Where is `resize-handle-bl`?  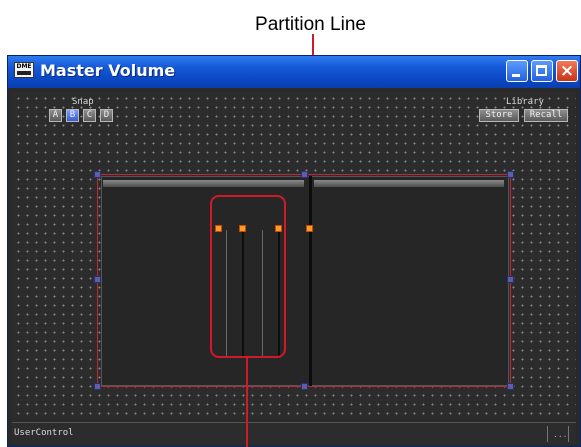 resize-handle-bl is located at coordinates (97, 386).